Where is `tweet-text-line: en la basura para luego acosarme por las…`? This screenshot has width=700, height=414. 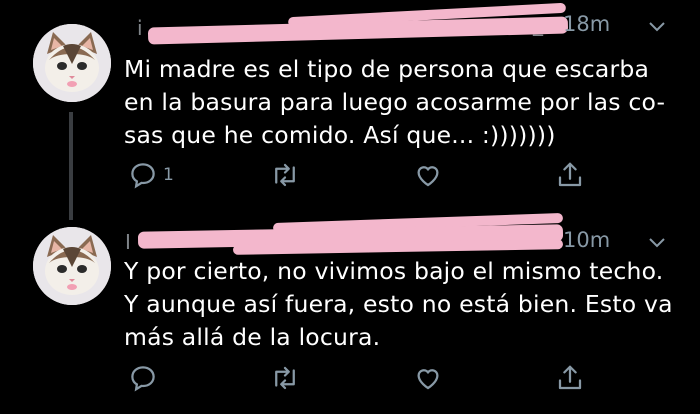
tweet-text-line: en la basura para luego acosarme por las… is located at coordinates (395, 102).